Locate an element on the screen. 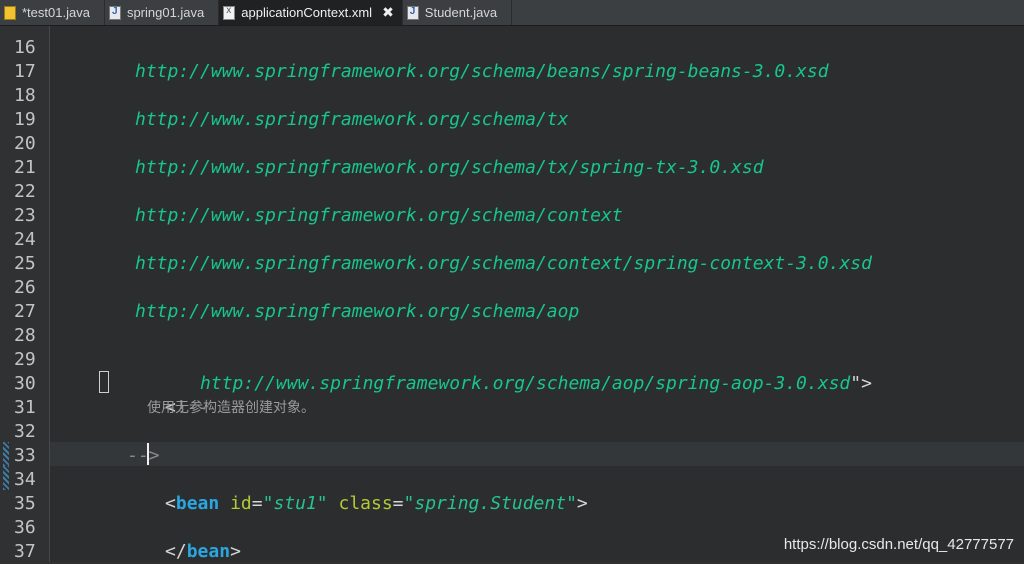 This screenshot has height=564, width=1024. code-line-31-comment: 使用无参构造器创建对象。 is located at coordinates (231, 408).